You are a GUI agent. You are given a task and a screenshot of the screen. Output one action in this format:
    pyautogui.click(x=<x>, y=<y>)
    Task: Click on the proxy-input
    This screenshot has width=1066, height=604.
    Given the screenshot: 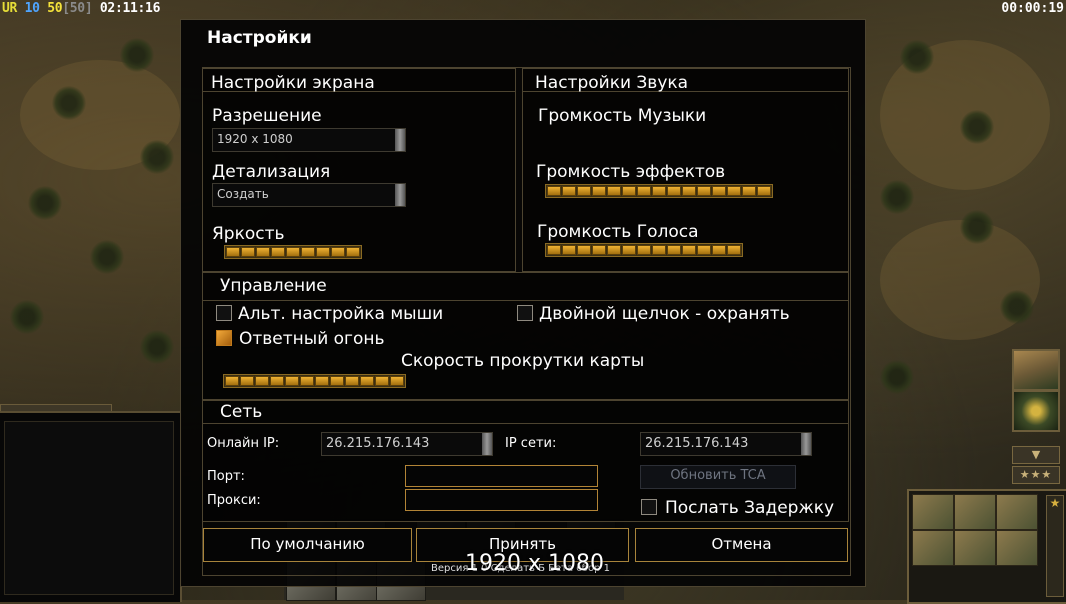 What is the action you would take?
    pyautogui.click(x=501, y=500)
    